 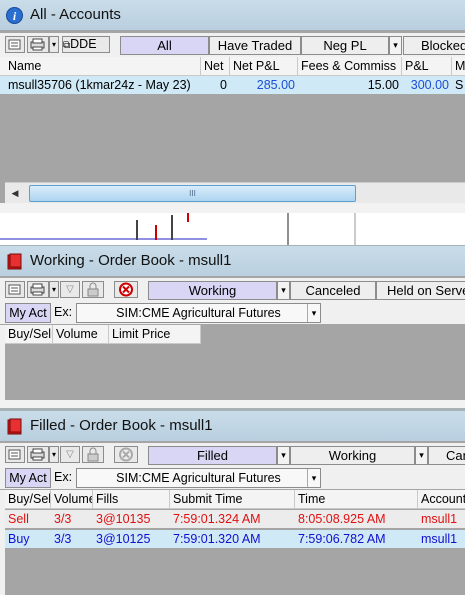 I want to click on tab-filled-dropdown: ▾, so click(x=283, y=455).